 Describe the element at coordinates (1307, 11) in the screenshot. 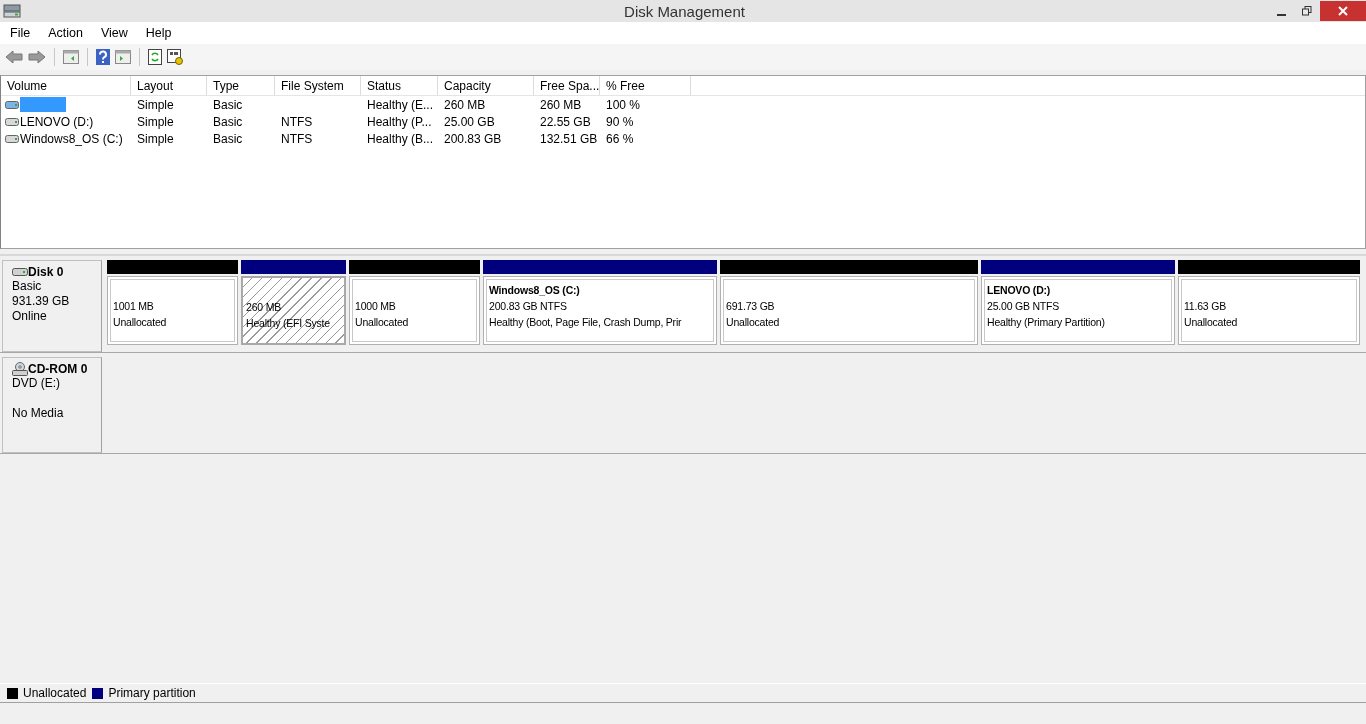

I see `restore-icon` at that location.